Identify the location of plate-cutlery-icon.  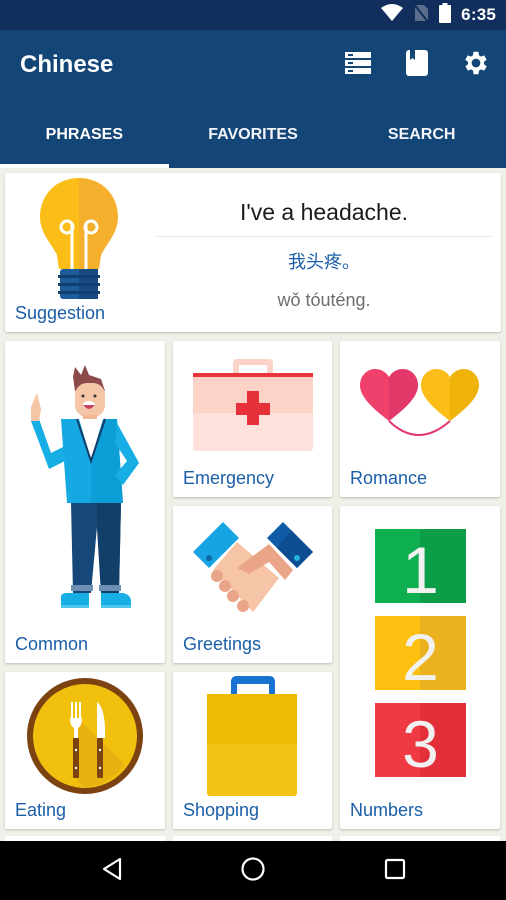
(85, 738).